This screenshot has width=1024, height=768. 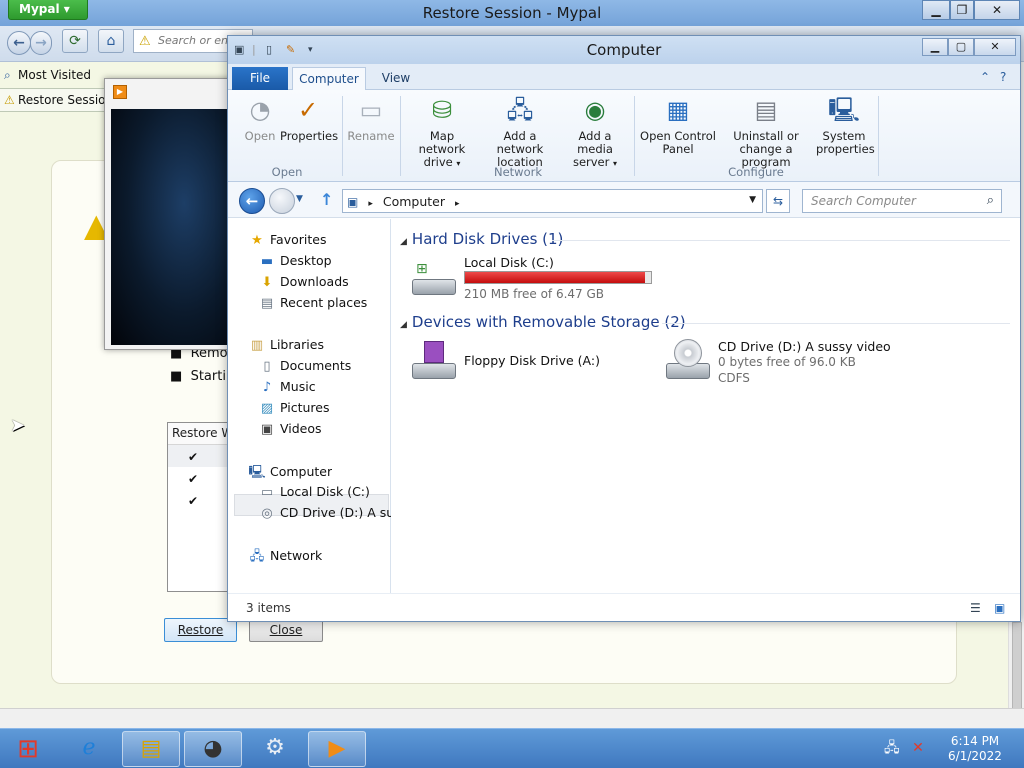 I want to click on section-divider, so click(x=781, y=240).